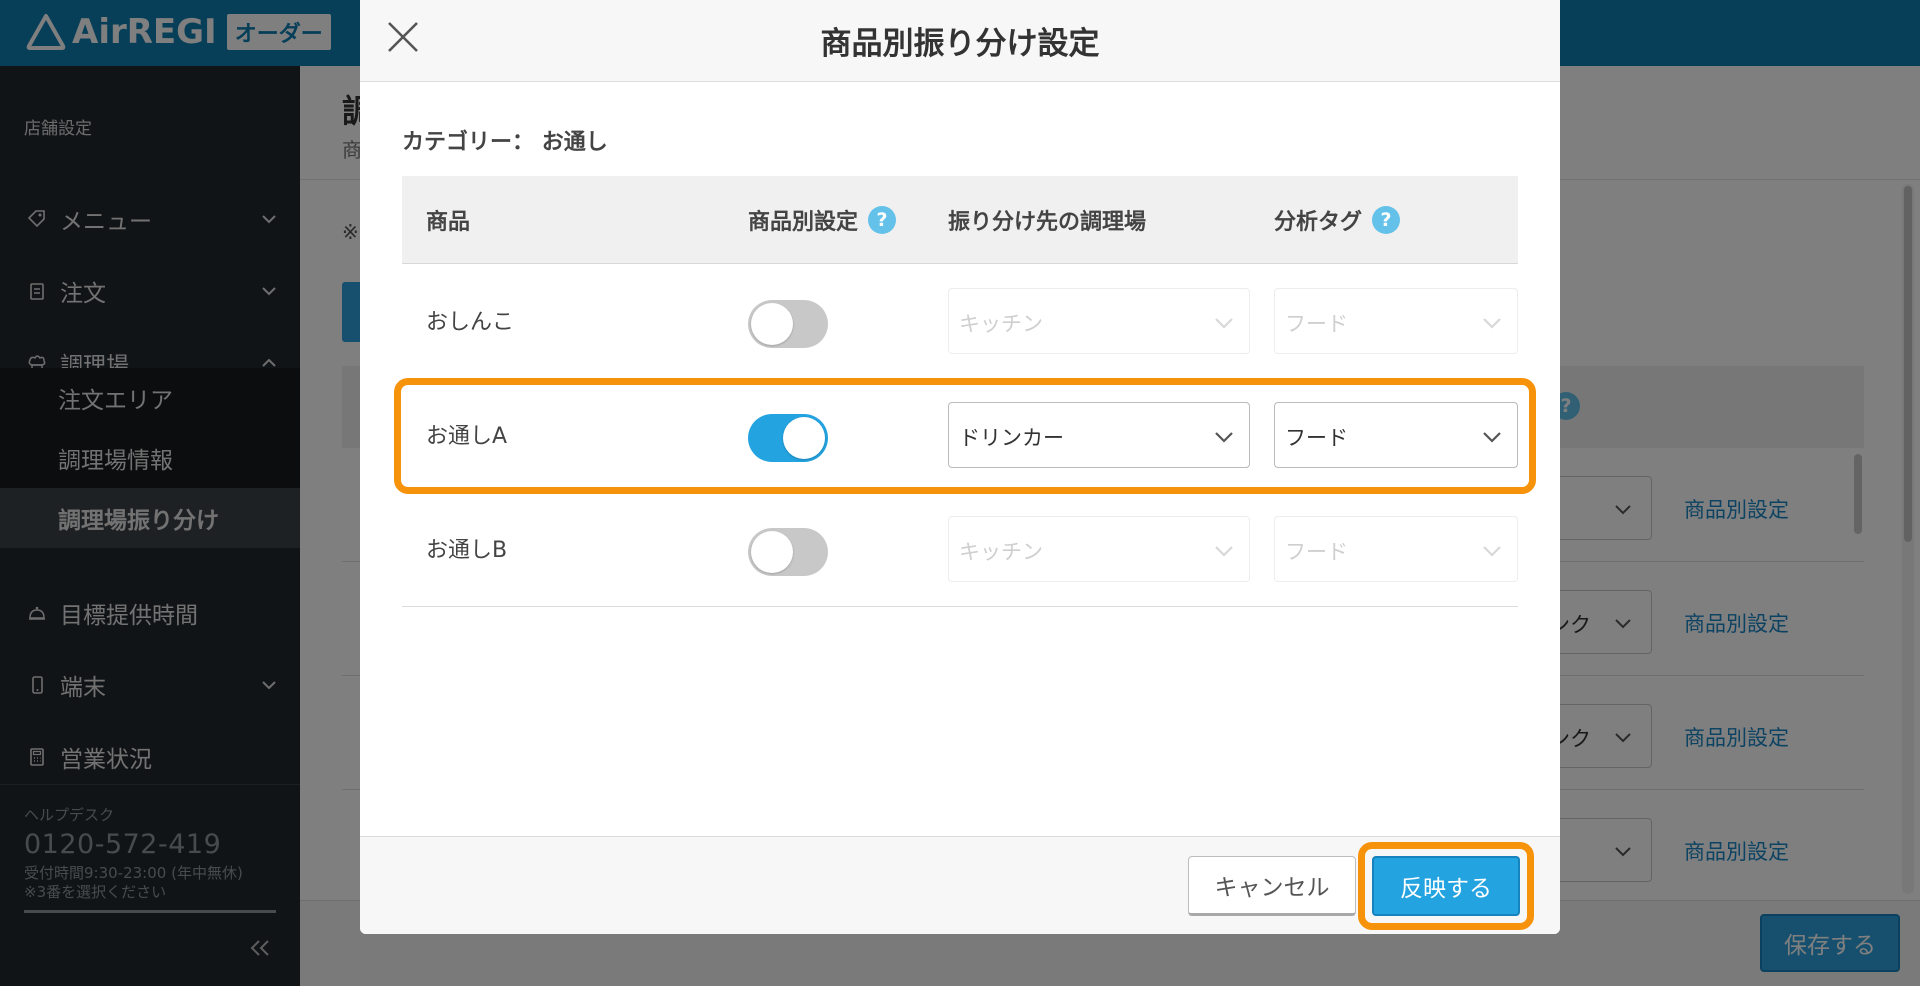  What do you see at coordinates (467, 550) in the screenshot?
I see `product-name: お通しB` at bounding box center [467, 550].